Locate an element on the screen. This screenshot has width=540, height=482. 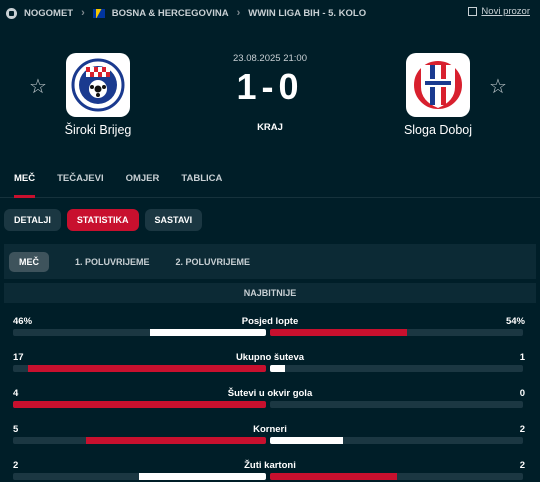
breadcrumb-league: WWIN LIGA BIH - 5. KOLO is located at coordinates (307, 13).